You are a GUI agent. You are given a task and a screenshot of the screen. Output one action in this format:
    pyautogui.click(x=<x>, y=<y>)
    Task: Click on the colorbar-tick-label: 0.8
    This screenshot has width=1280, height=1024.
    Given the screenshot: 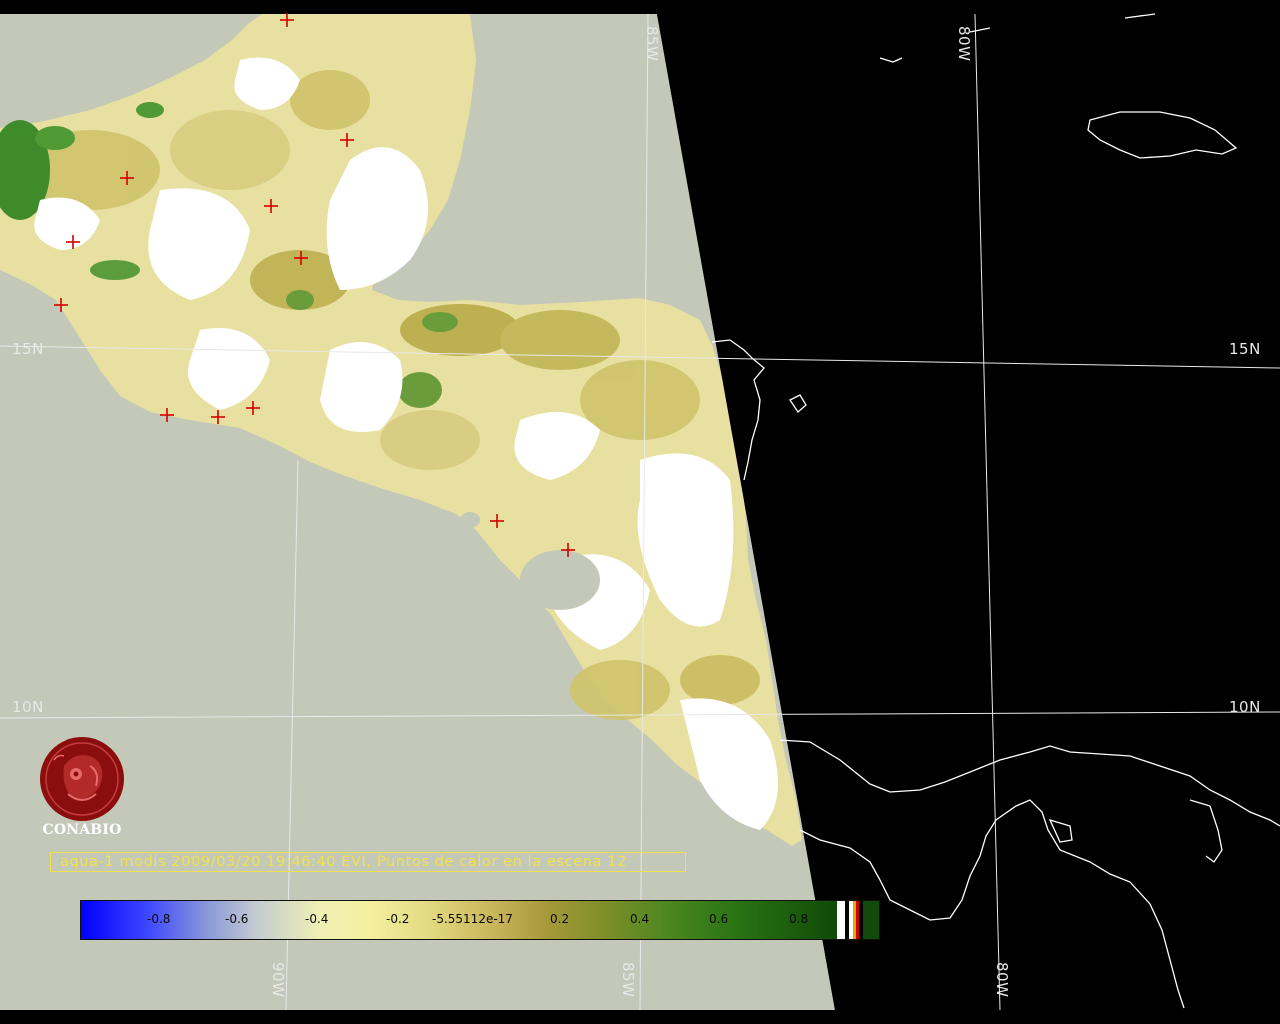 What is the action you would take?
    pyautogui.click(x=799, y=919)
    